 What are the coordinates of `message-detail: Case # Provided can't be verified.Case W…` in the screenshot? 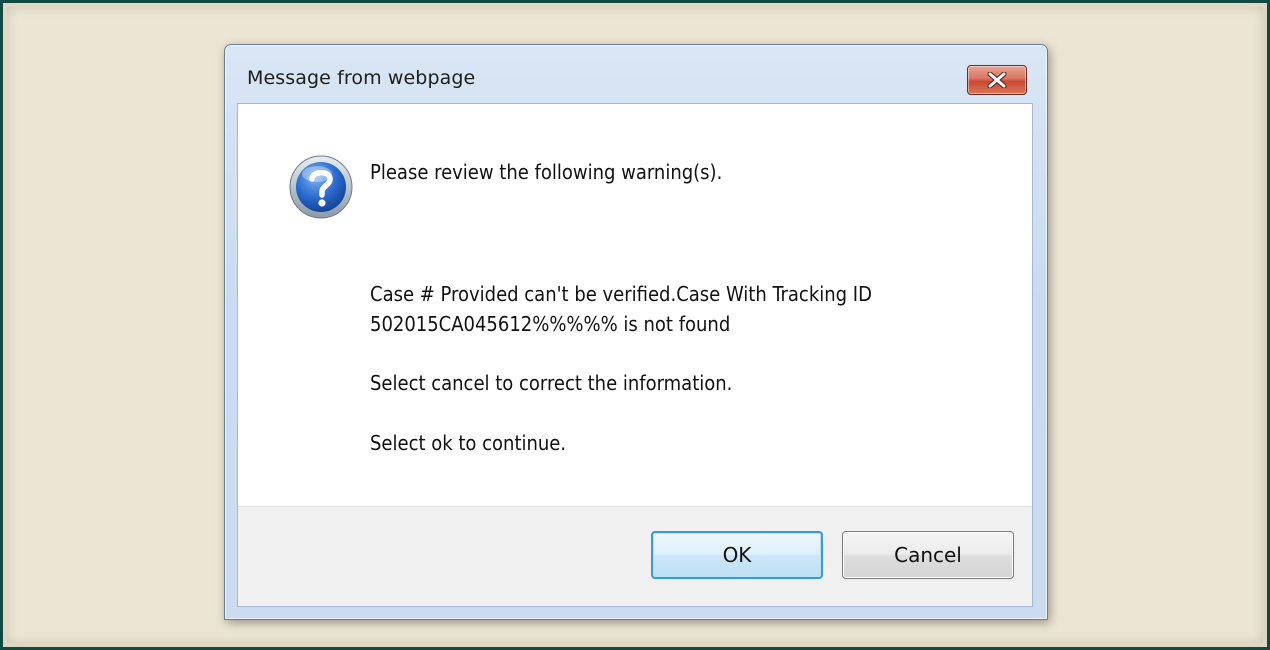 It's located at (621, 309).